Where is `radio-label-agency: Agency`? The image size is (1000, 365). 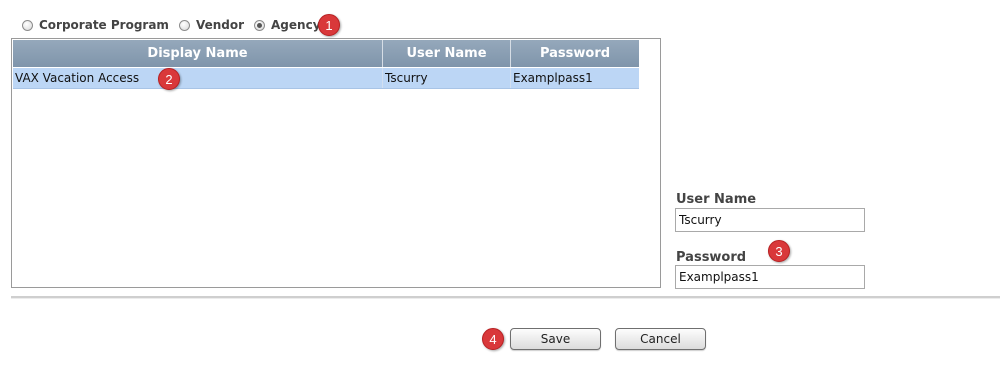 radio-label-agency: Agency is located at coordinates (296, 25).